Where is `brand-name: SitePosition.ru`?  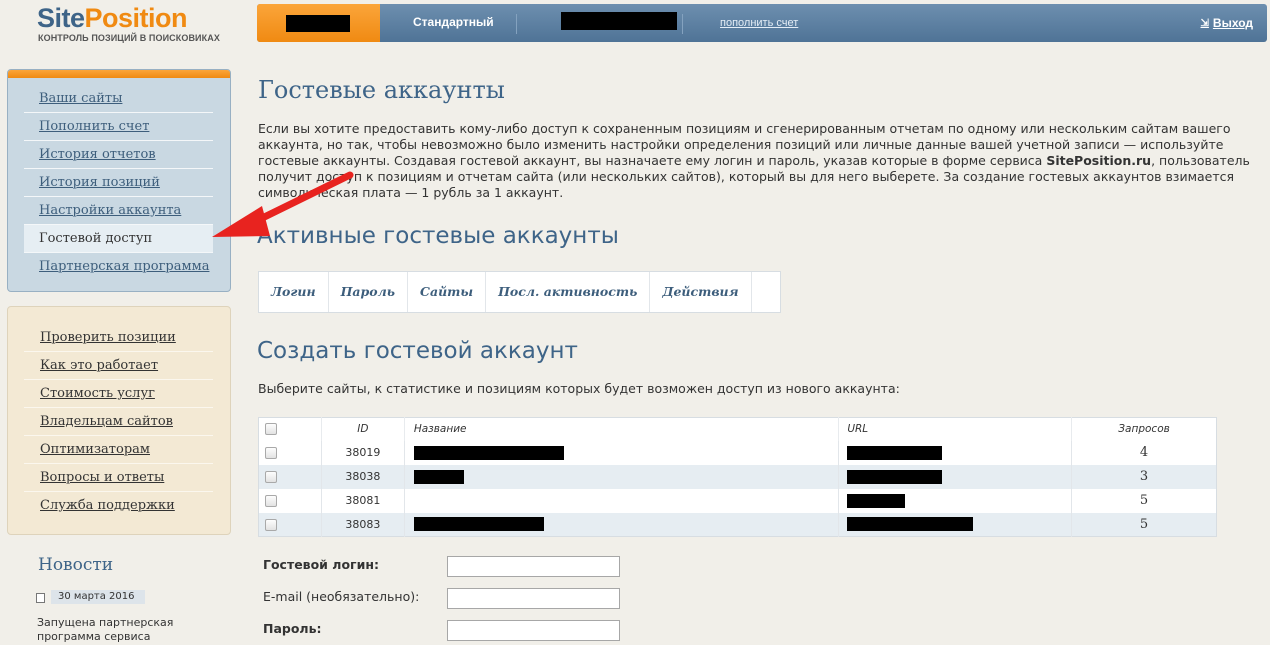
brand-name: SitePosition.ru is located at coordinates (1099, 160).